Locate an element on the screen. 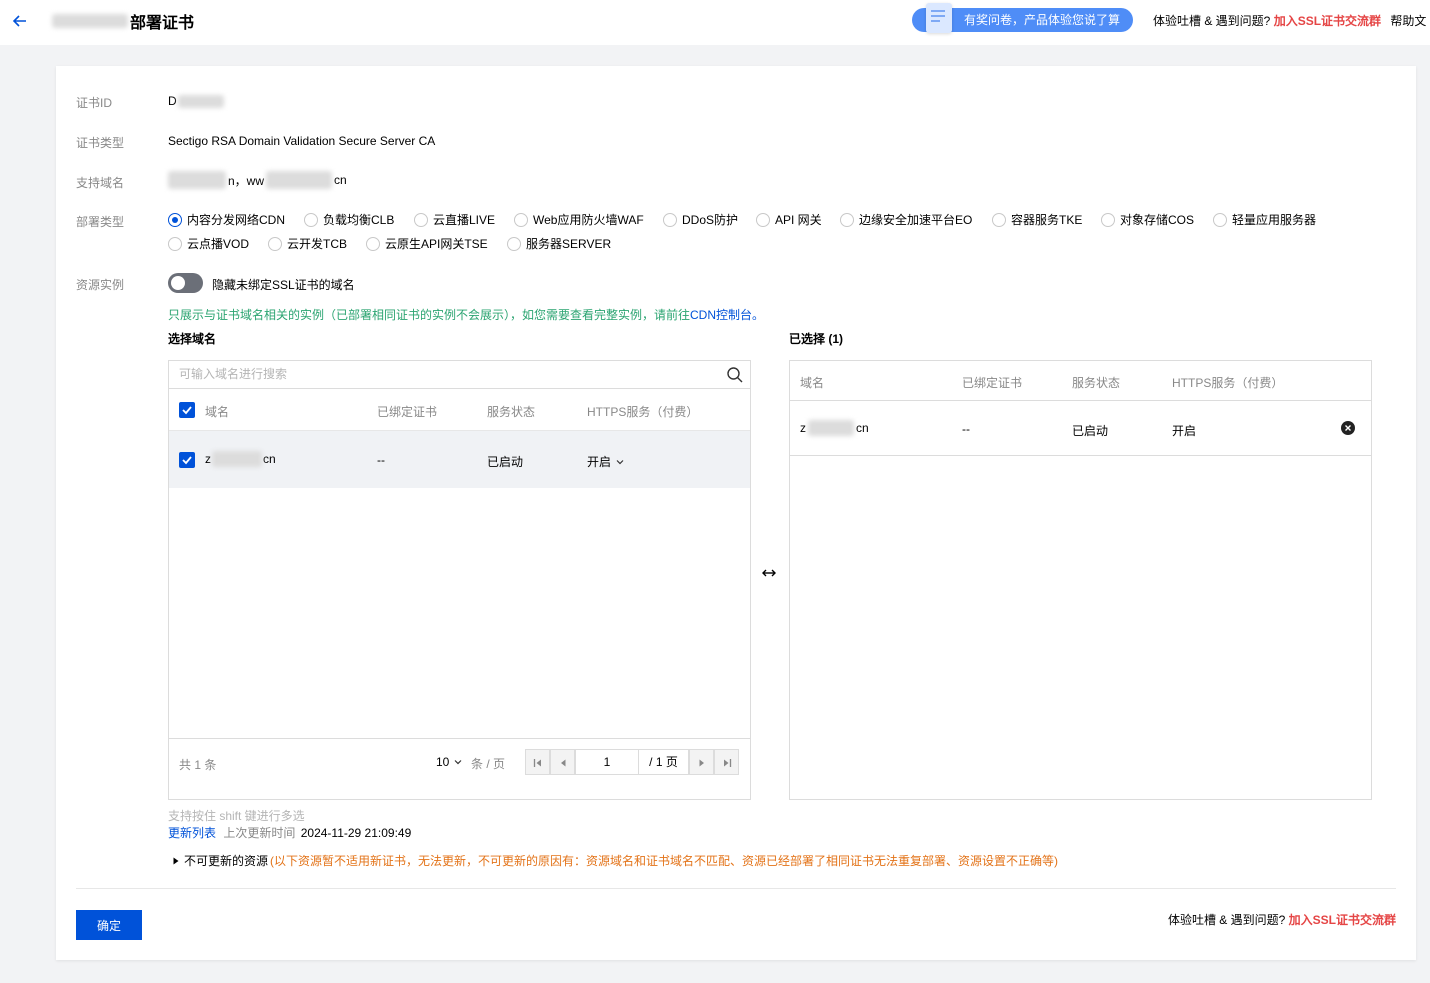 The height and width of the screenshot is (983, 1430). first-page-button is located at coordinates (537, 762).